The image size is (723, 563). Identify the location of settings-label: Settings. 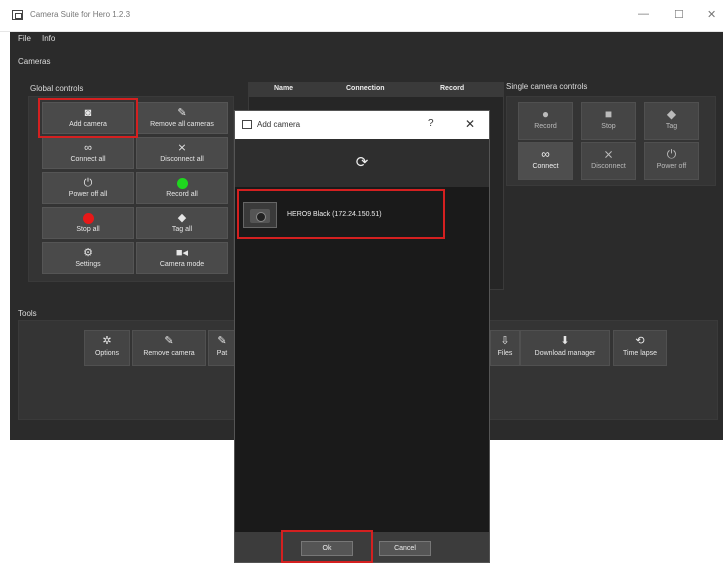
(88, 264).